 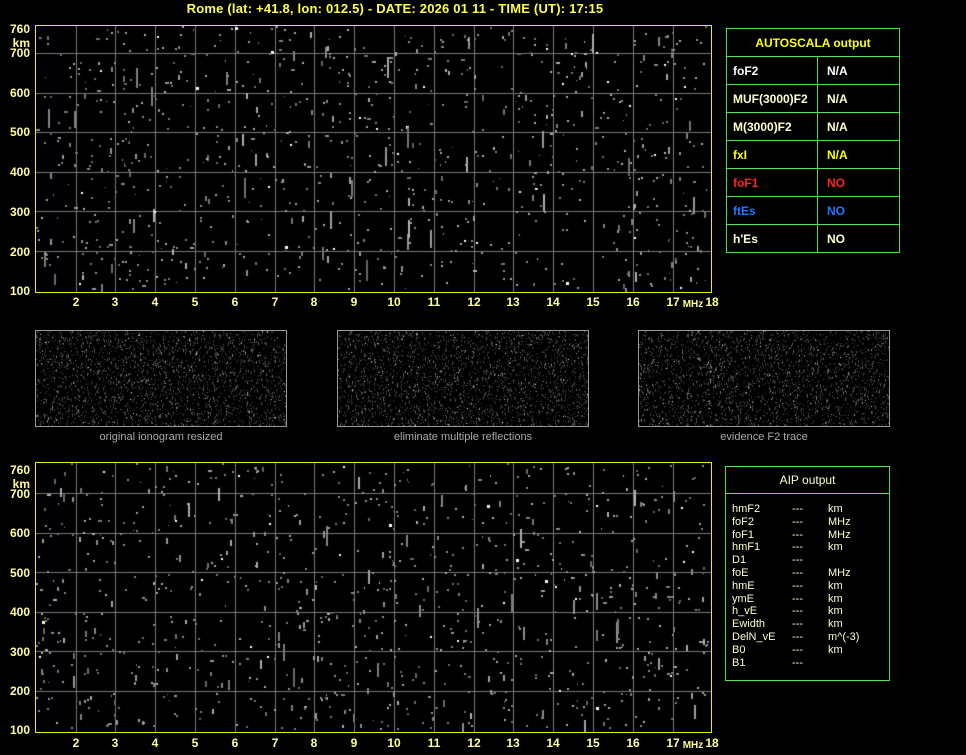 What do you see at coordinates (807, 599) in the screenshot?
I see `aip-row-7: ymE --- km` at bounding box center [807, 599].